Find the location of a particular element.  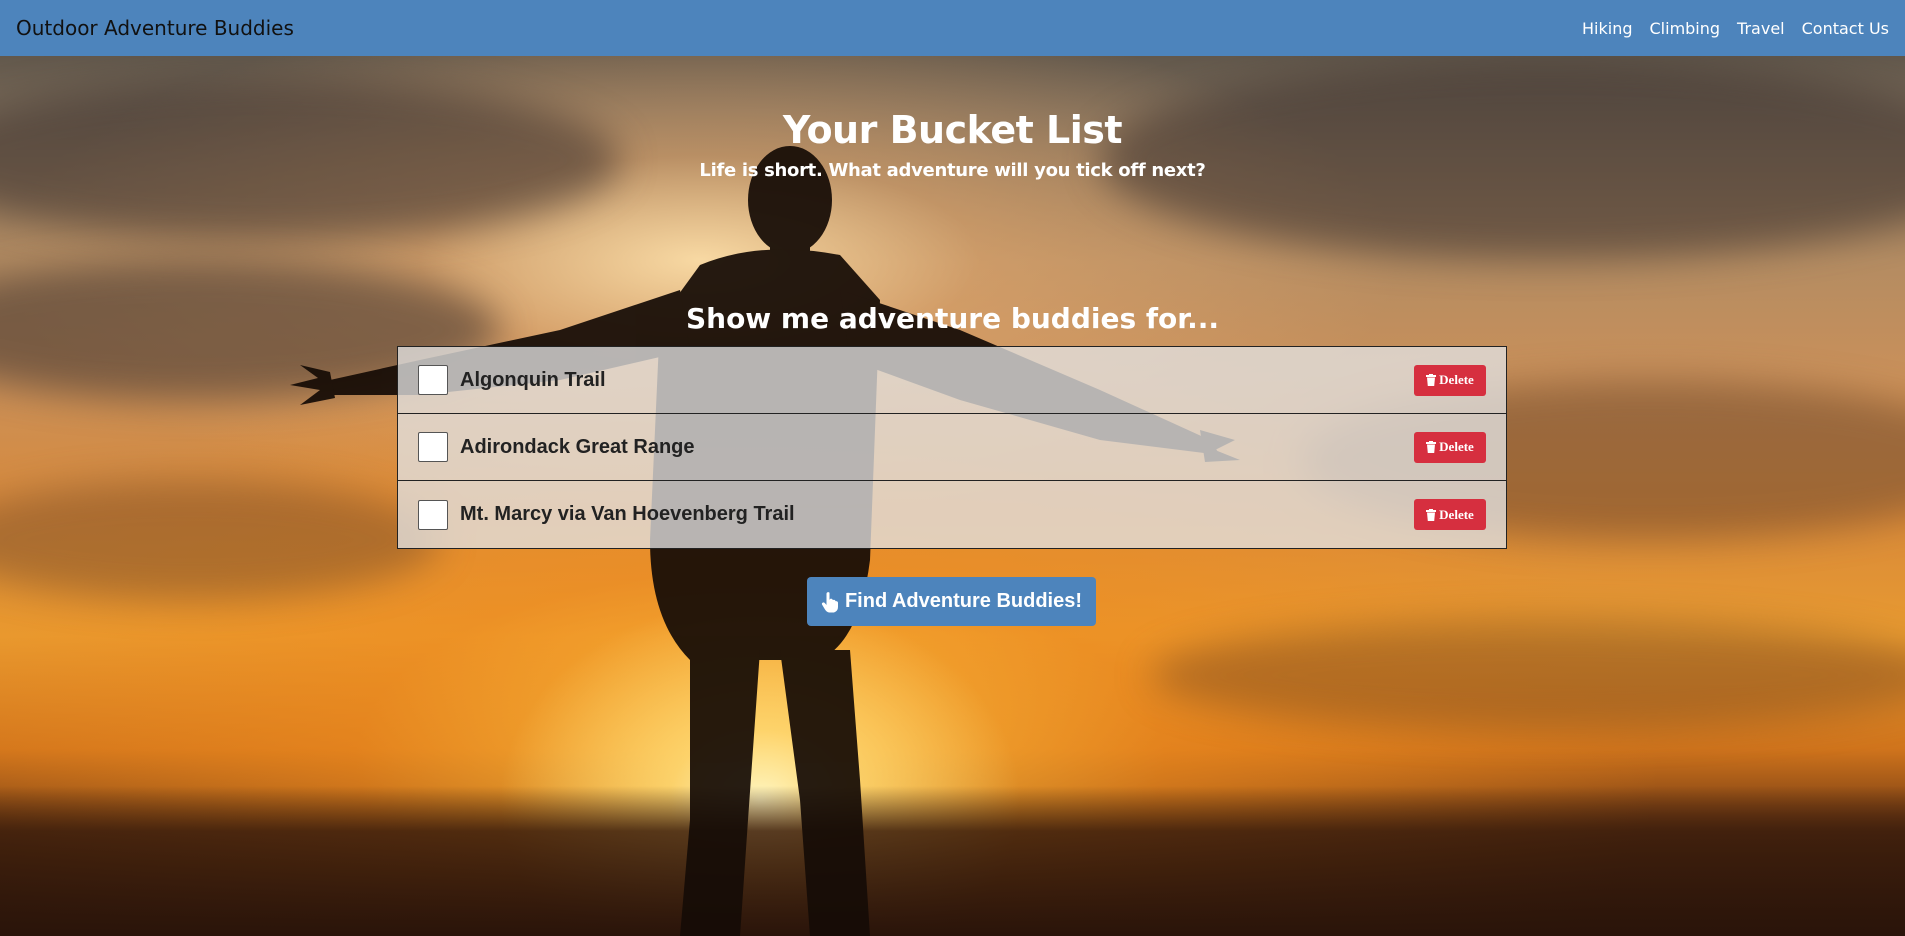

find-adventure-buddies-button: Find Adventure Buddies! is located at coordinates (951, 601).